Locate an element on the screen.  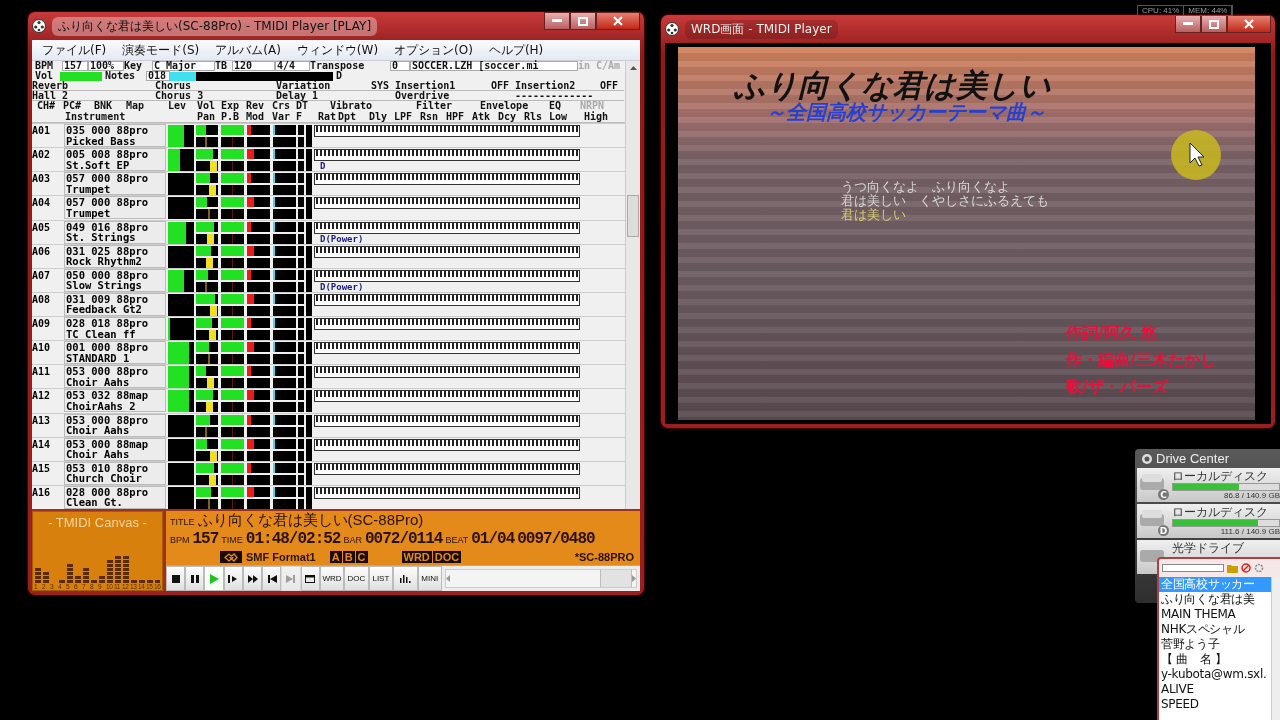
menu-item: ファイル(F) is located at coordinates (74, 50).